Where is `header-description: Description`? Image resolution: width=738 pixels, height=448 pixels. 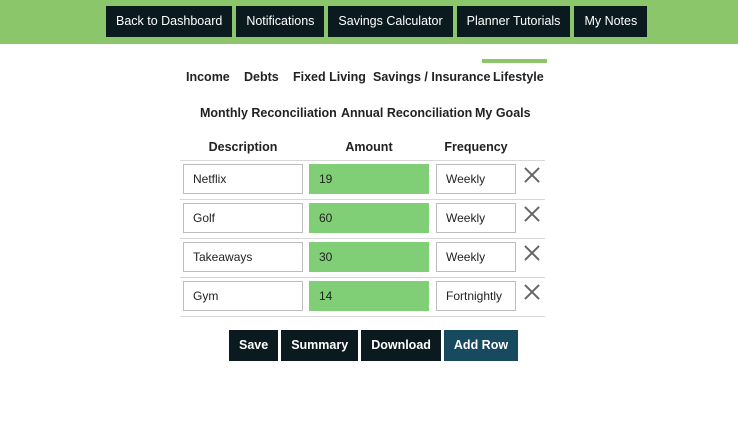
header-description: Description is located at coordinates (243, 147).